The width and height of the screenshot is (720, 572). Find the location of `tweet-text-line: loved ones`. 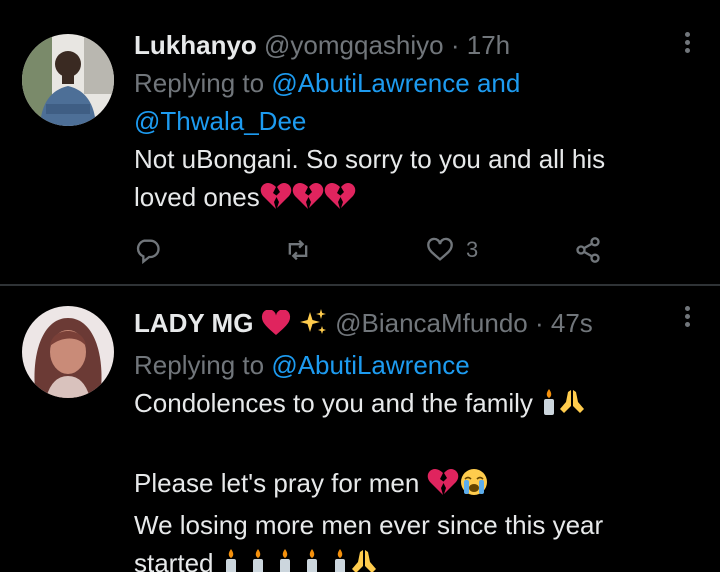

tweet-text-line: loved ones is located at coordinates (197, 197).